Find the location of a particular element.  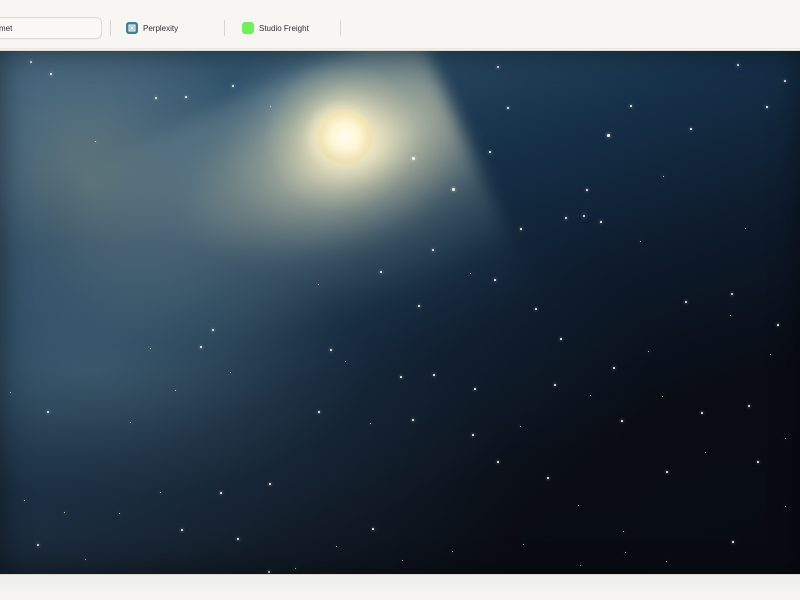

tab-perplexity: Perplexity is located at coordinates (171, 28).